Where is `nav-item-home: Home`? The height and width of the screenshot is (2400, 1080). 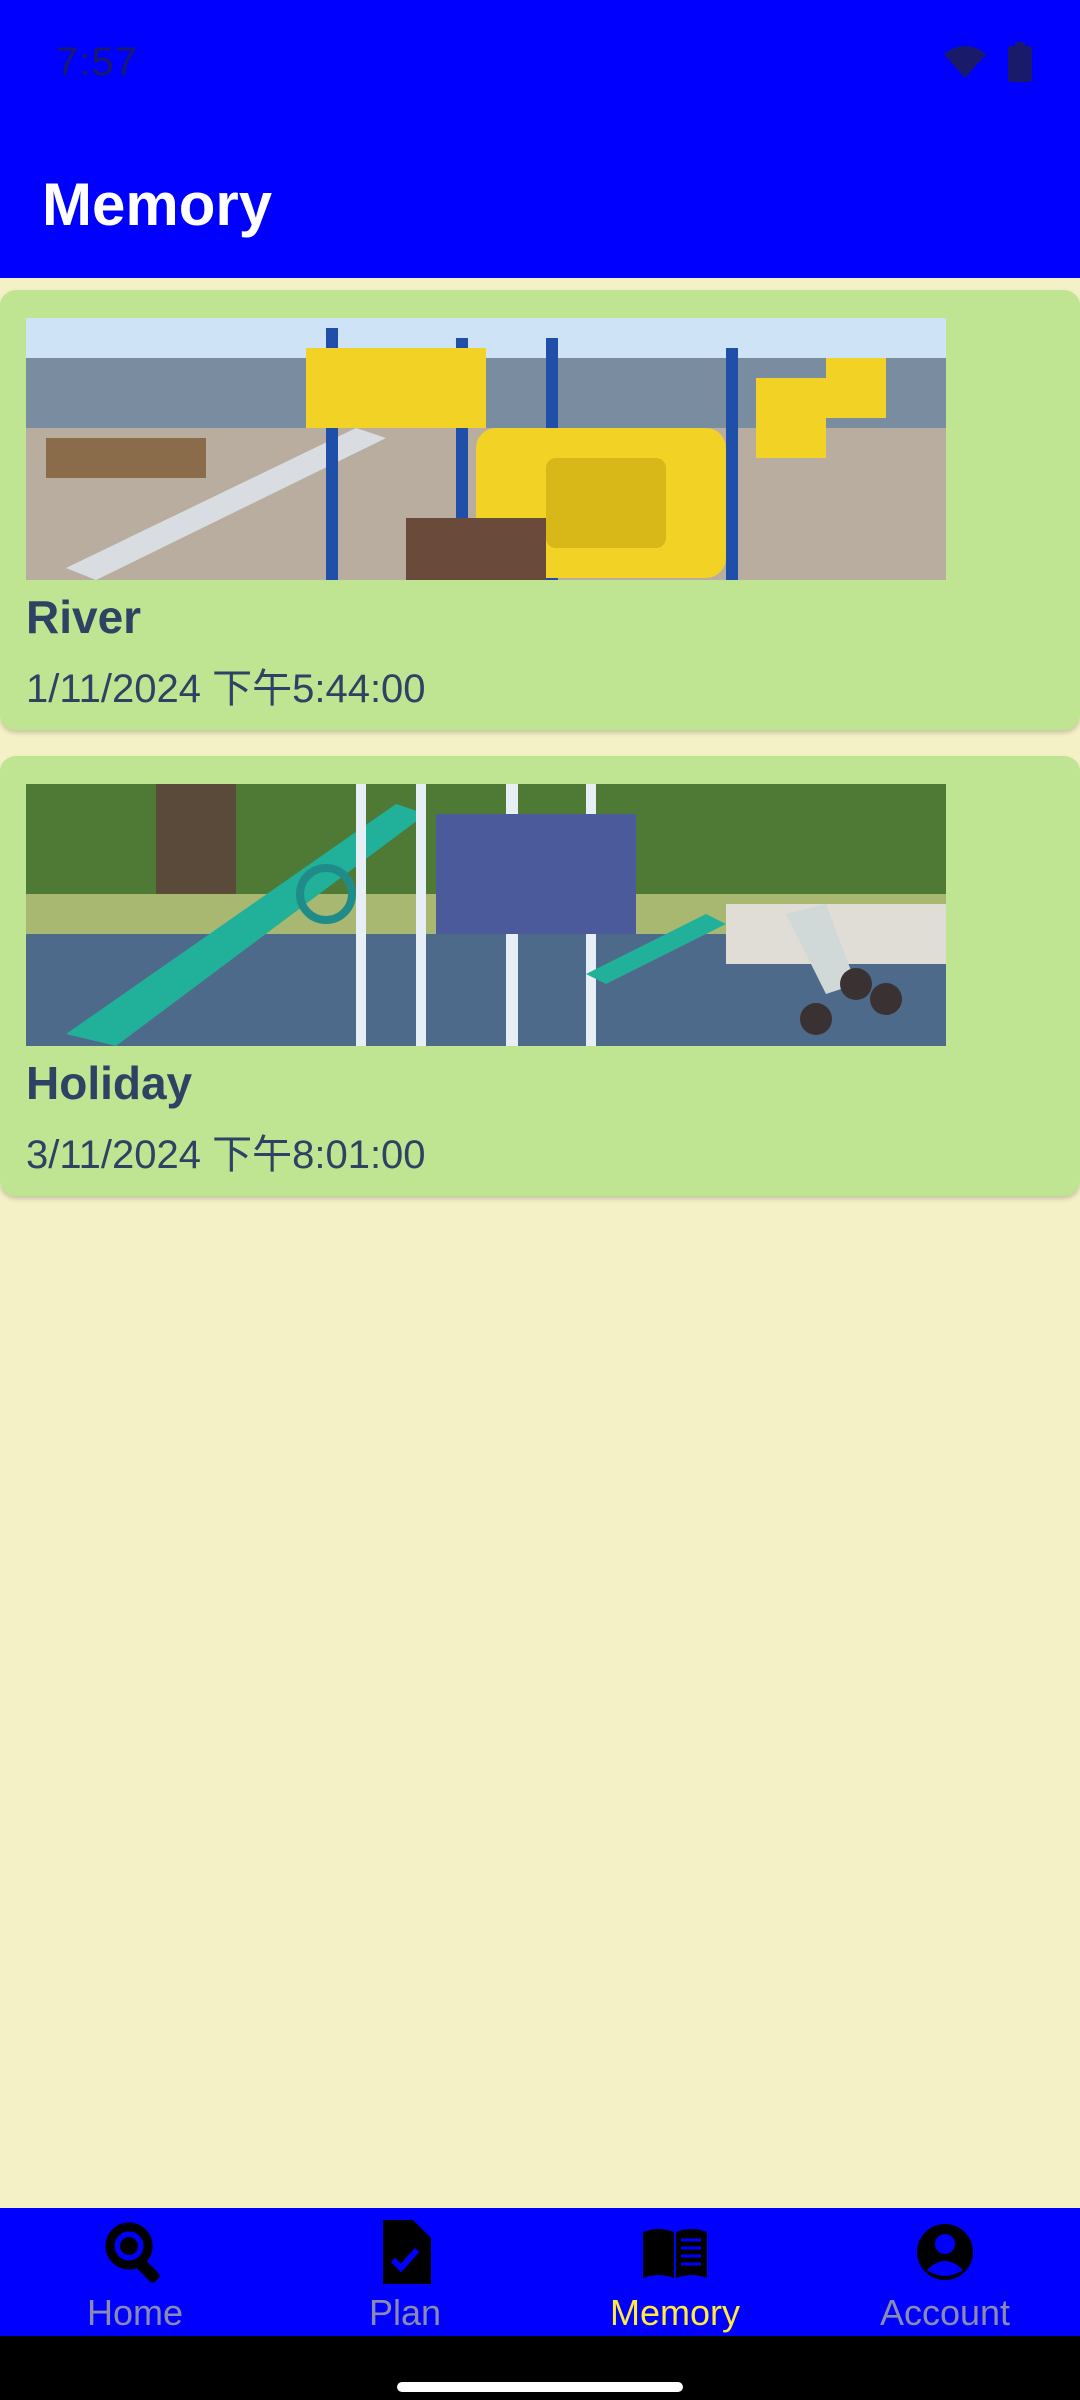
nav-item-home: Home is located at coordinates (135, 2272).